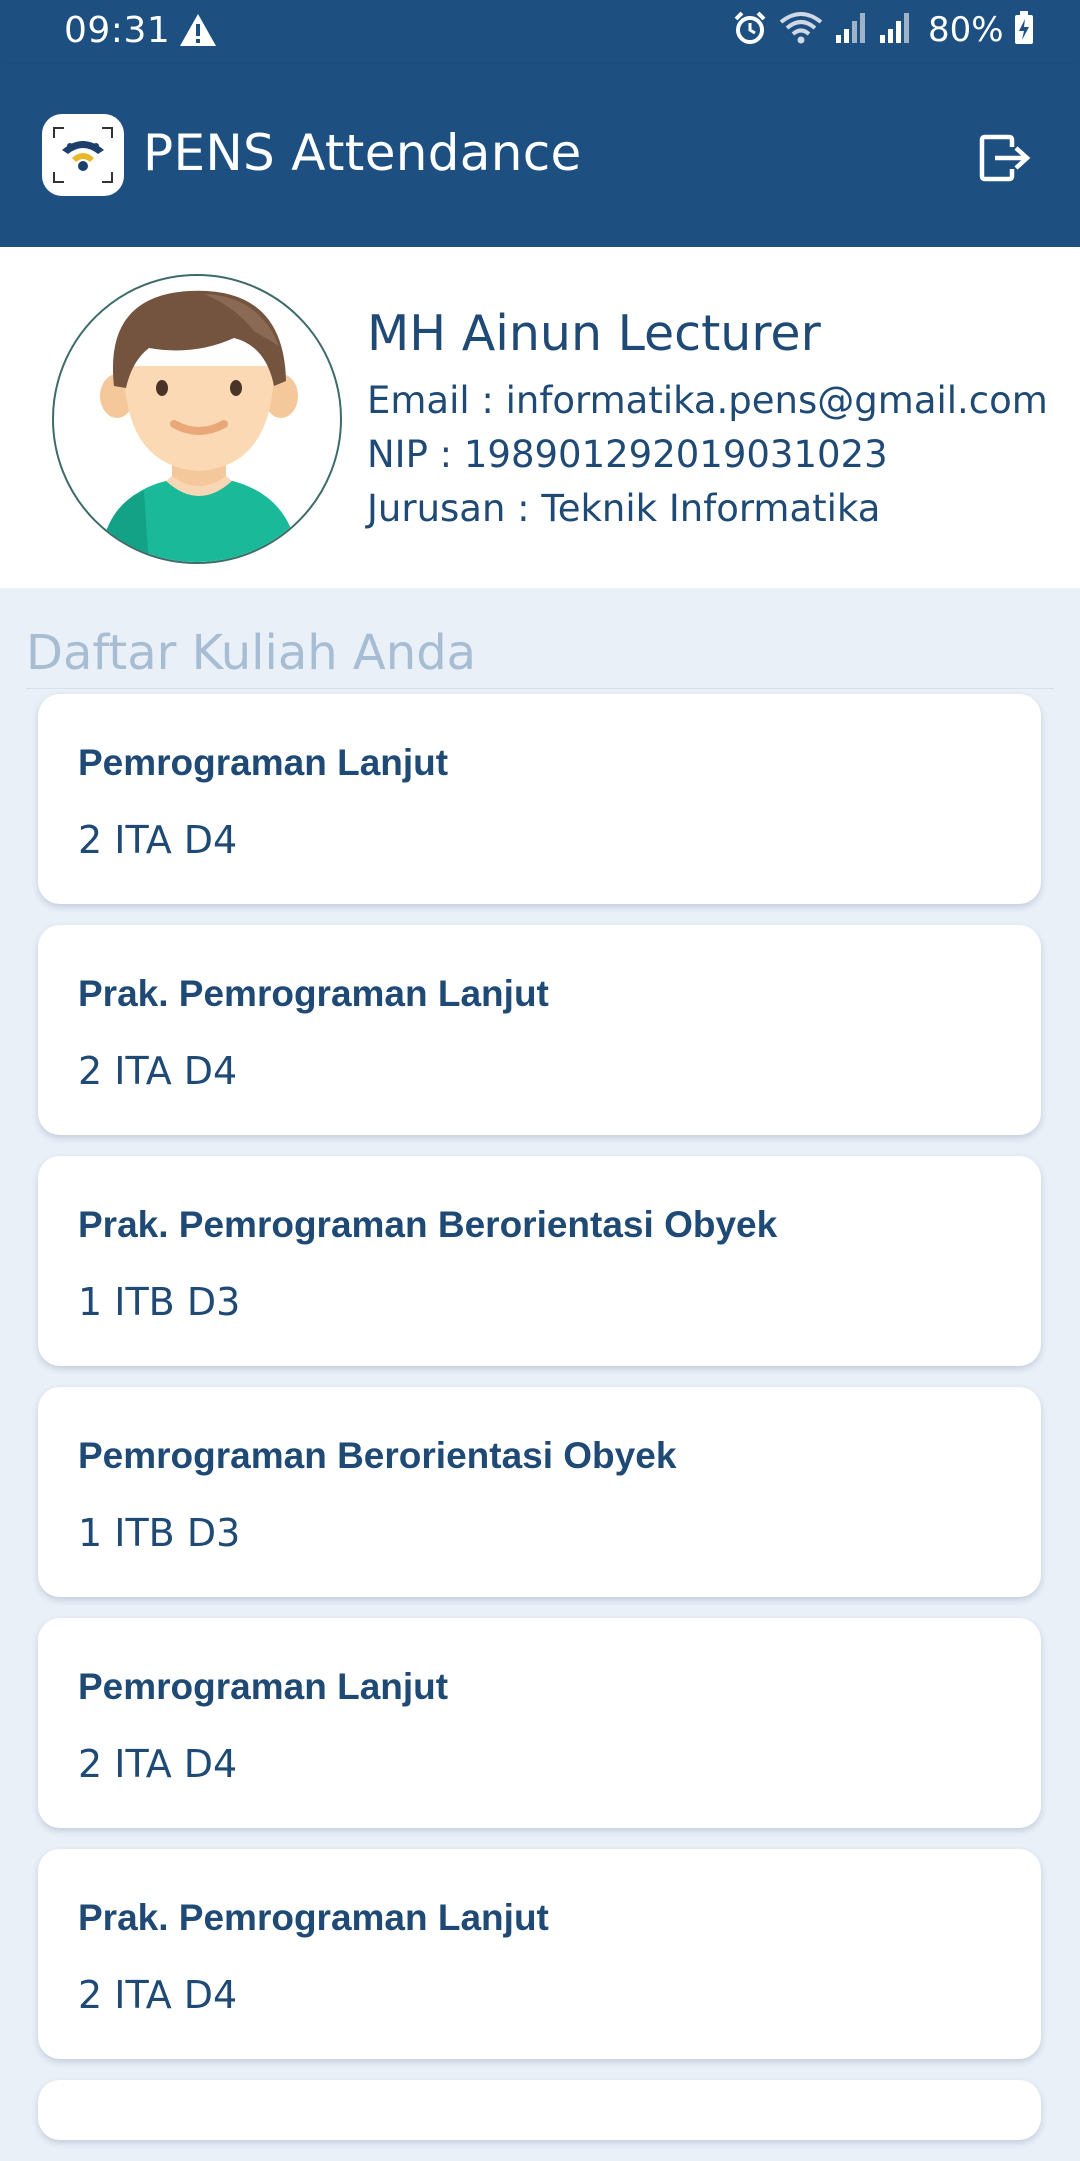 This screenshot has height=2161, width=1080. I want to click on logout-button, so click(1005, 158).